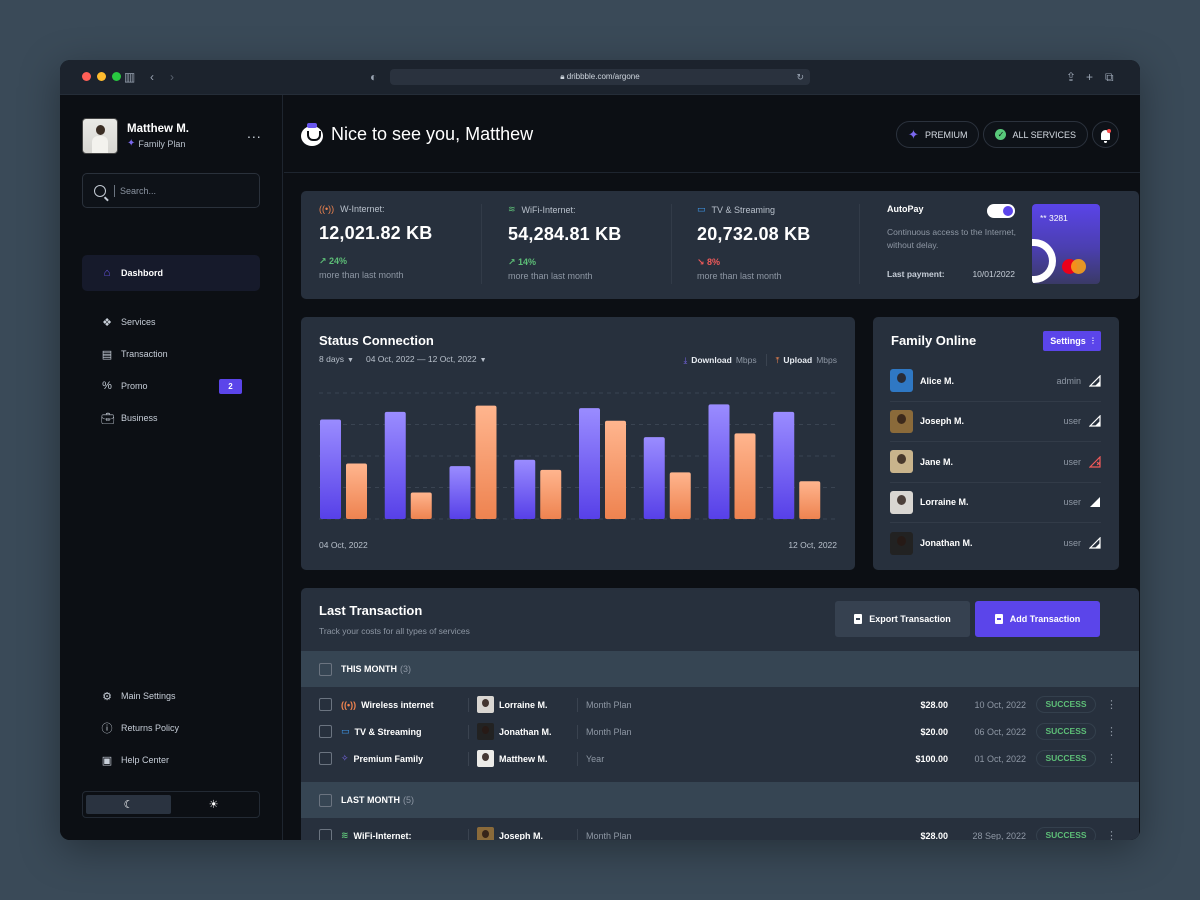 This screenshot has height=900, width=1200. What do you see at coordinates (324, 261) in the screenshot?
I see `arrow-up-icon: ↗` at bounding box center [324, 261].